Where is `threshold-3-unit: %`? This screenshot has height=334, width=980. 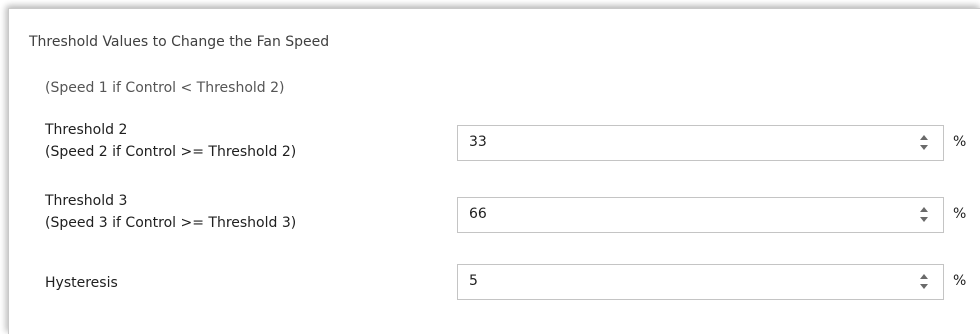 threshold-3-unit: % is located at coordinates (960, 214).